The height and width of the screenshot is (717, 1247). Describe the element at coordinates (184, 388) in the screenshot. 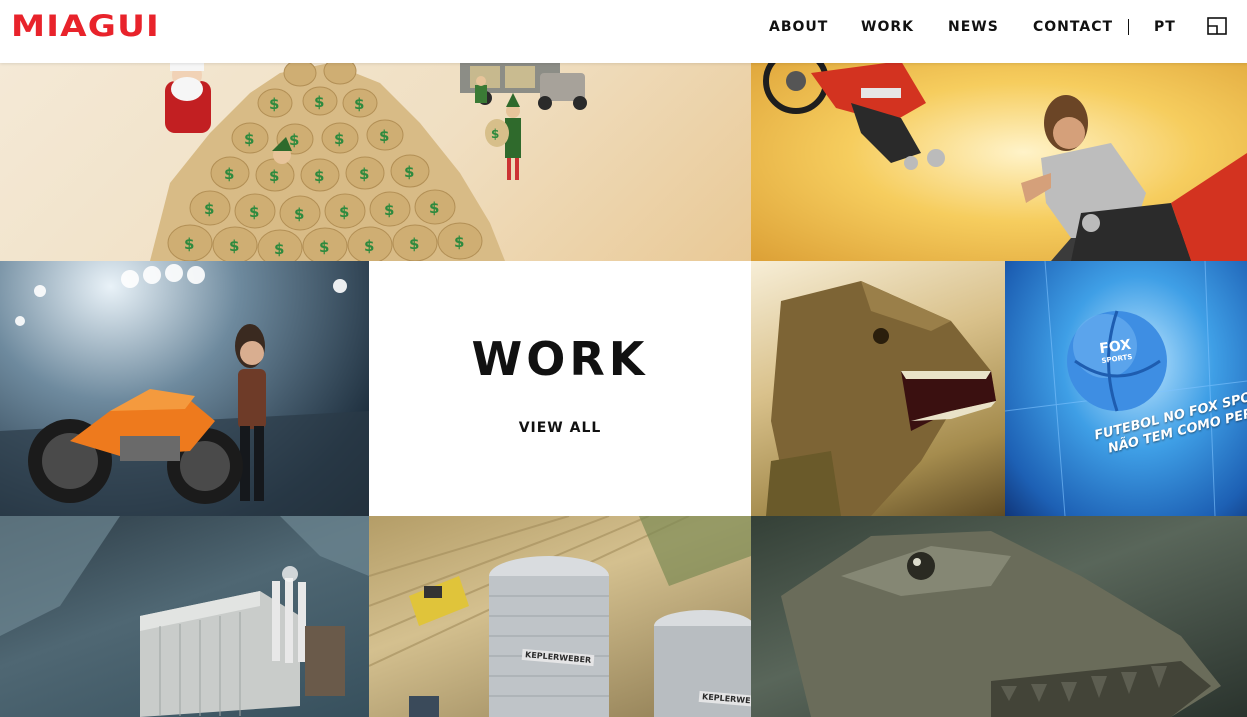

I see `project-tile-studio-motorcycle` at that location.